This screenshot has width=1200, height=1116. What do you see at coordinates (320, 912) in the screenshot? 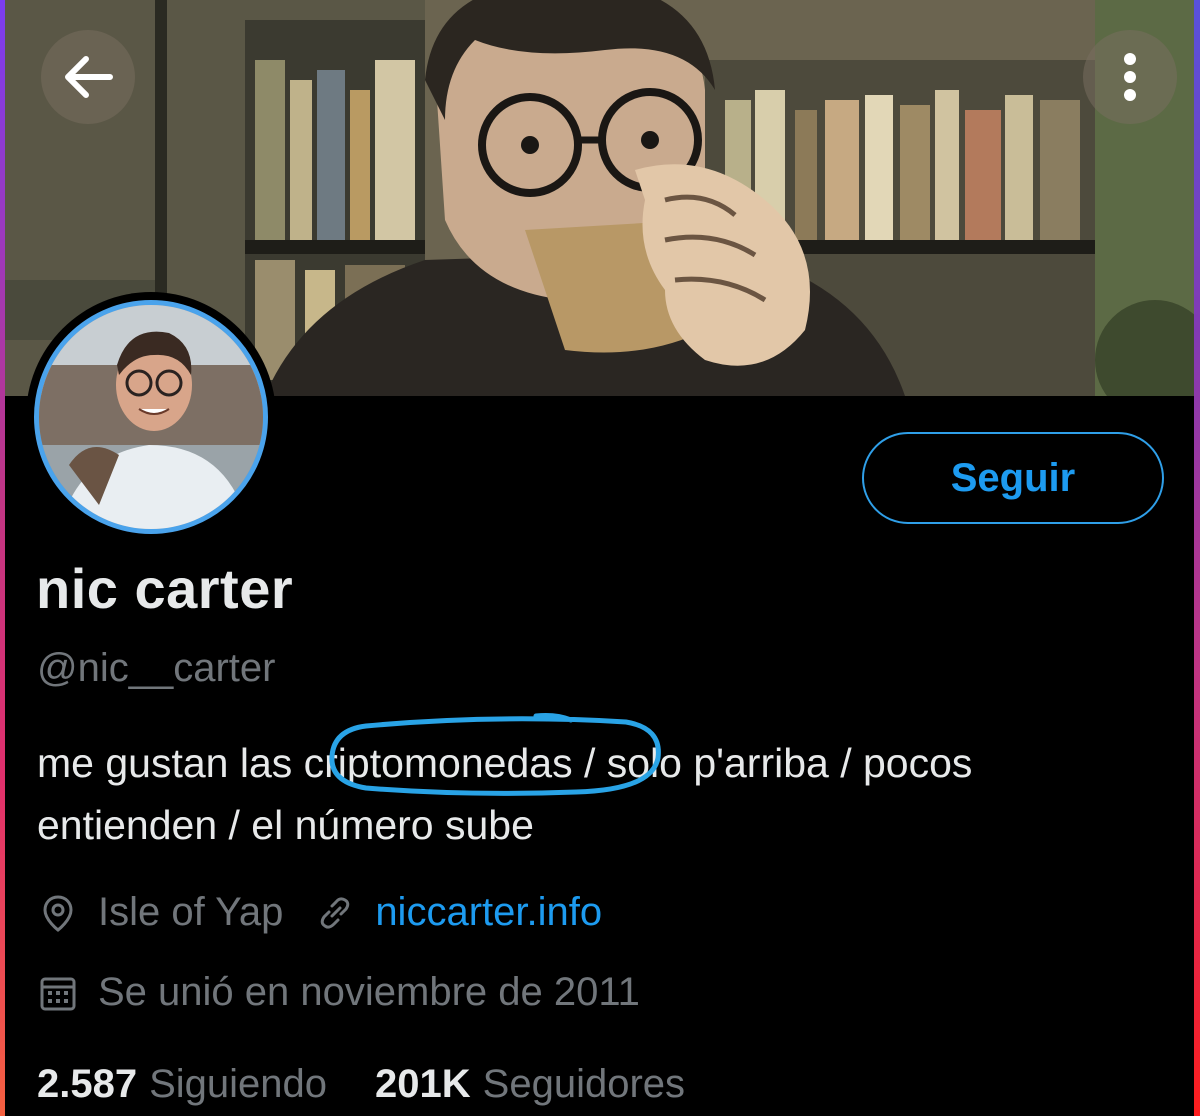
I see `profile-meta-location-row: Isle of Yap niccarter.info` at bounding box center [320, 912].